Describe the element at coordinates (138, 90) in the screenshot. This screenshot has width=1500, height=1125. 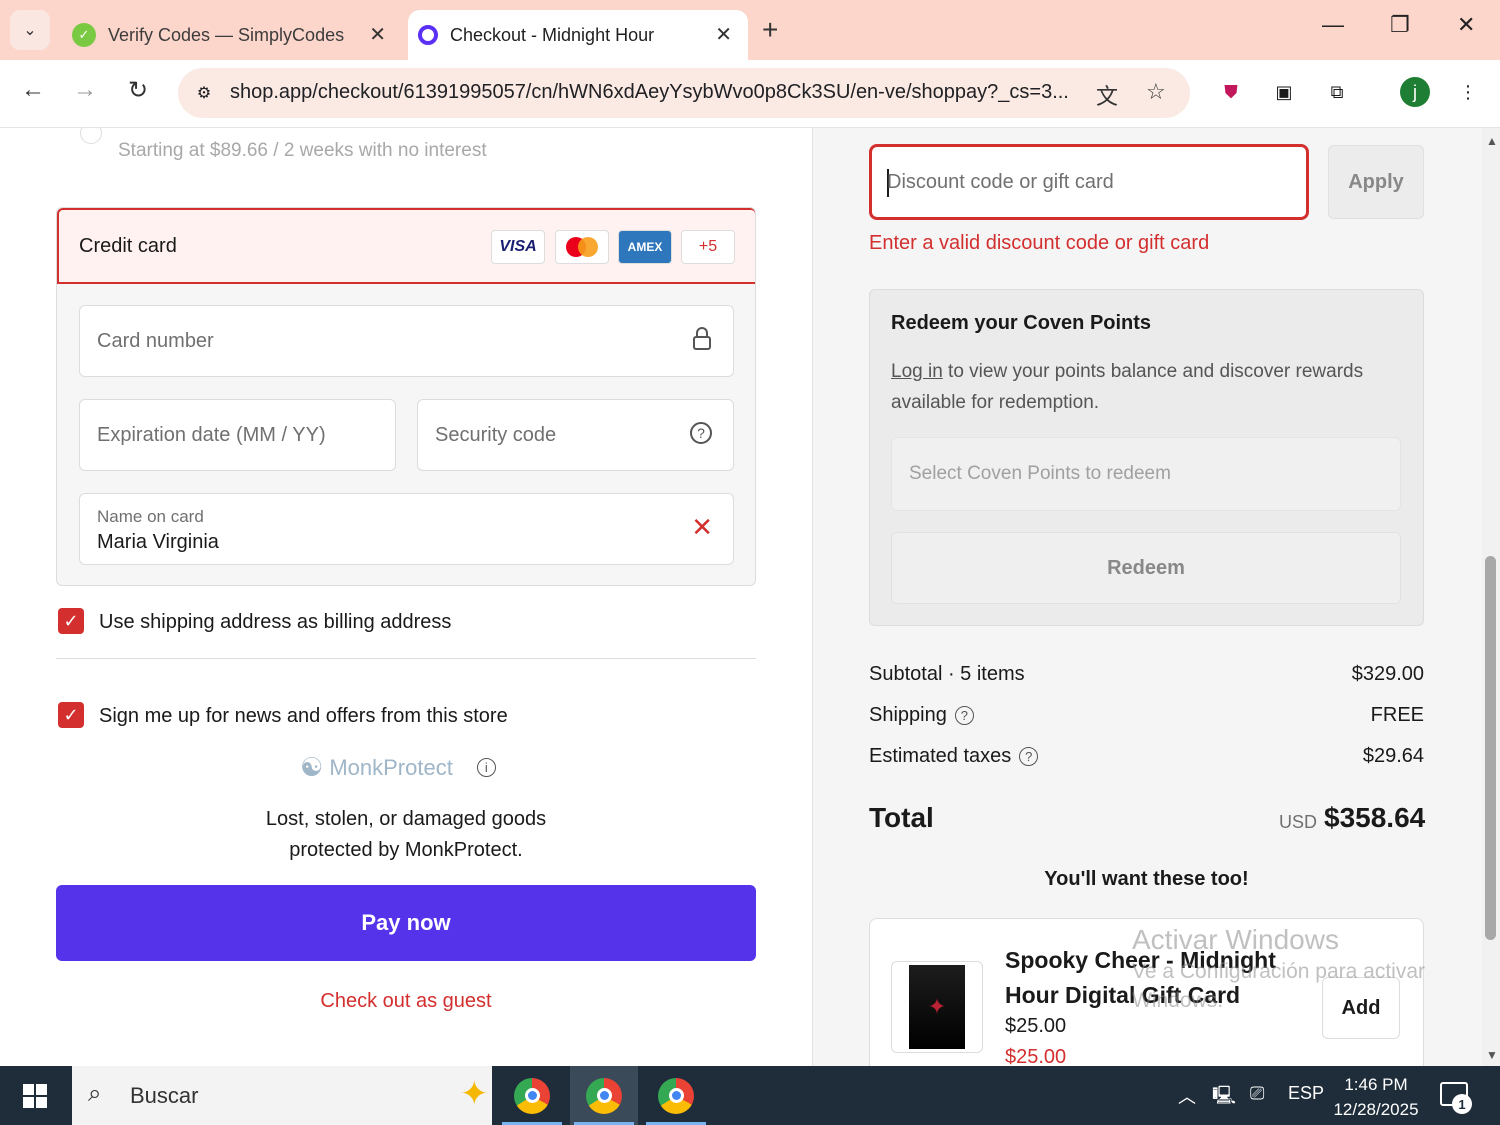
I see `reload-icon: ↻` at that location.